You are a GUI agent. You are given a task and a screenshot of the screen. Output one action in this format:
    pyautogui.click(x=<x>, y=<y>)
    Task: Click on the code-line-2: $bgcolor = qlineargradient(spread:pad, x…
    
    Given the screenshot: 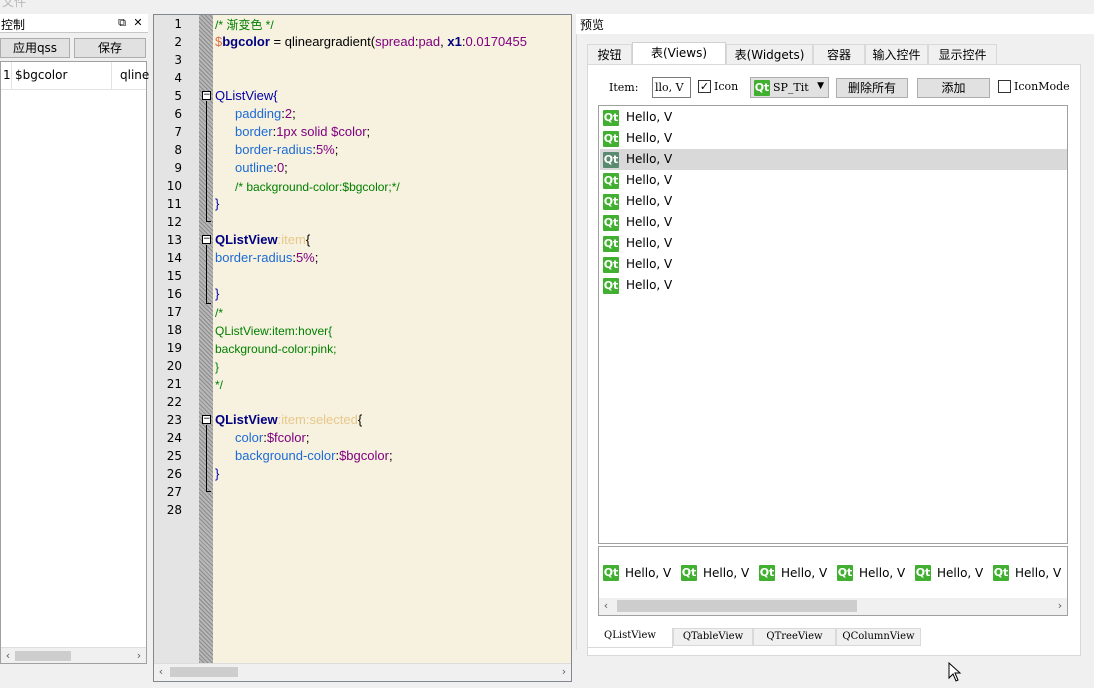 What is the action you would take?
    pyautogui.click(x=371, y=41)
    